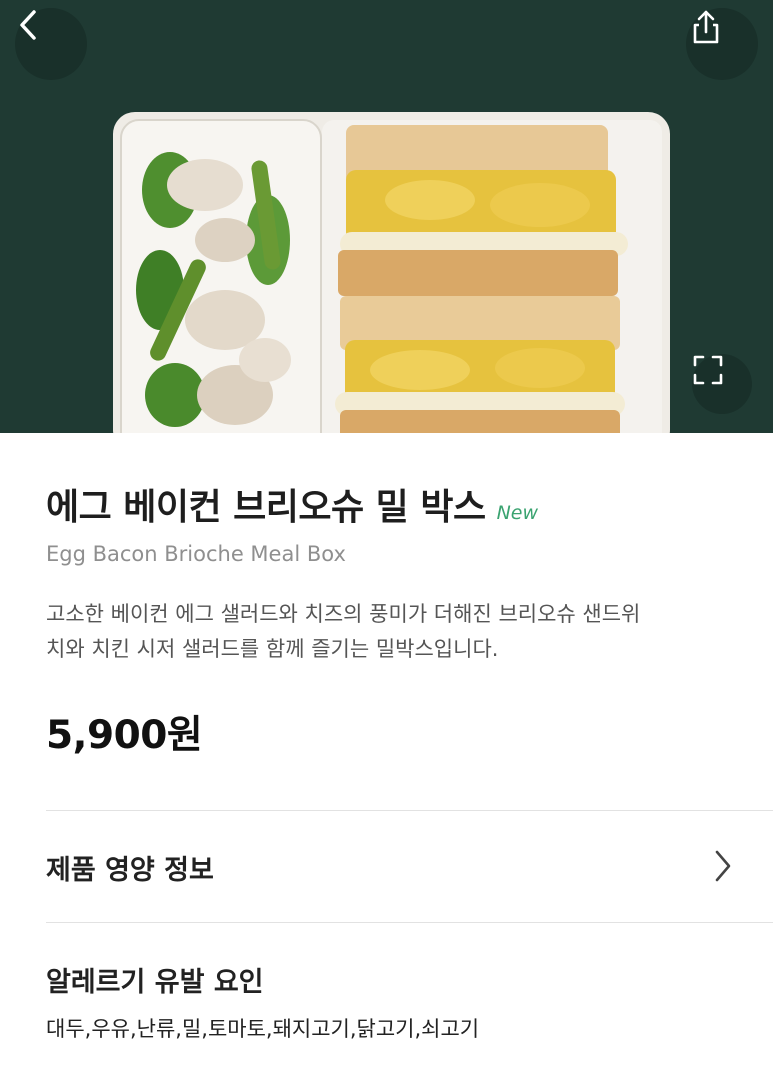  What do you see at coordinates (130, 870) in the screenshot?
I see `nutrition-info-label: 제품 영양 정보` at bounding box center [130, 870].